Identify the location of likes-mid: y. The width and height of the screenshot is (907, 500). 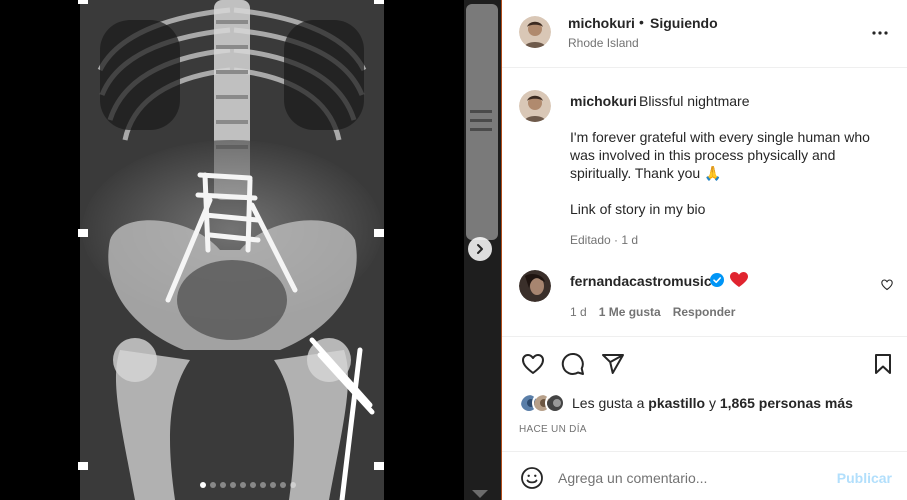
(712, 403).